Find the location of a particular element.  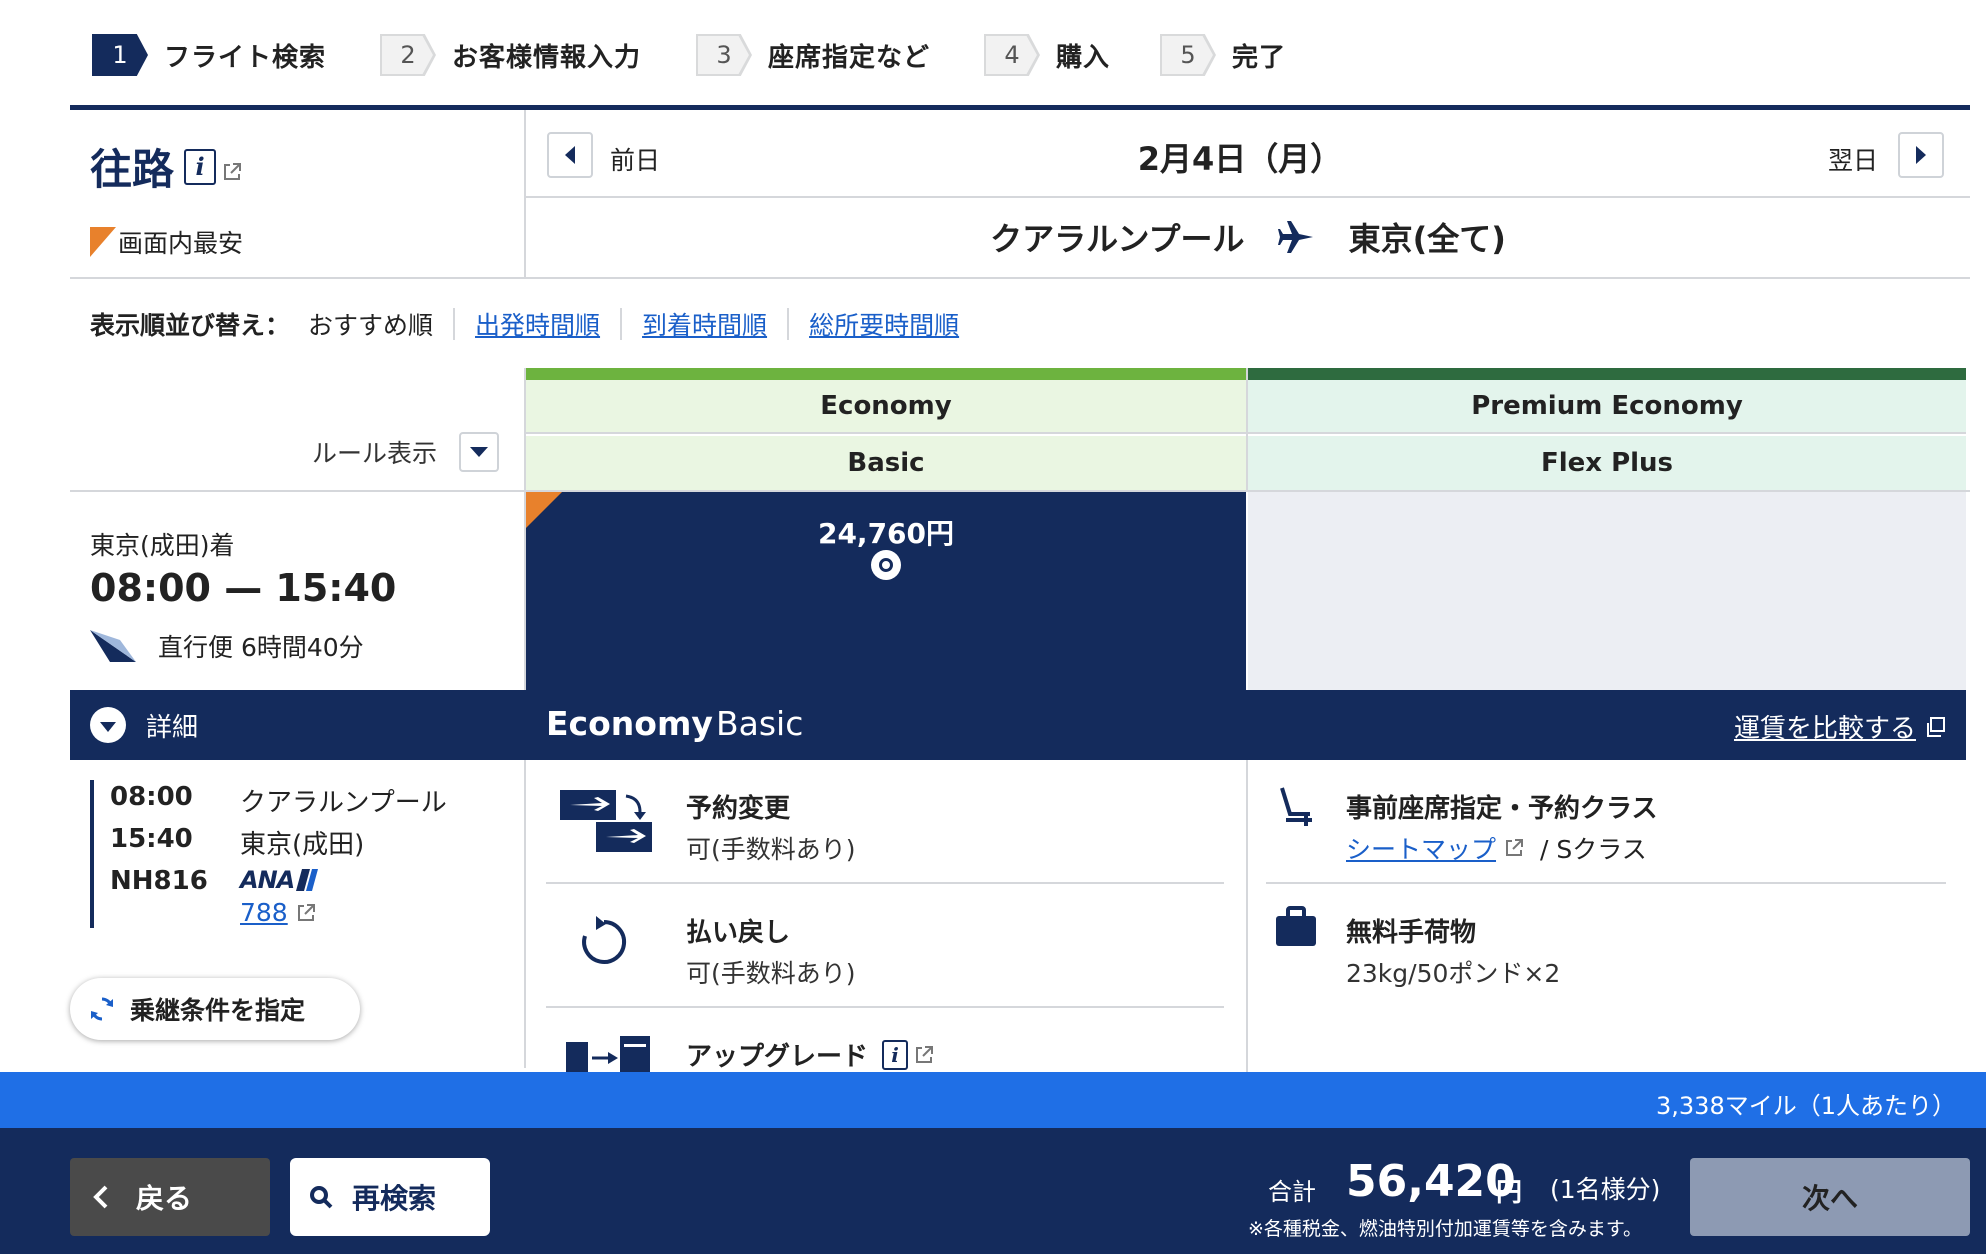

chevron-down-glyph is located at coordinates (479, 452).